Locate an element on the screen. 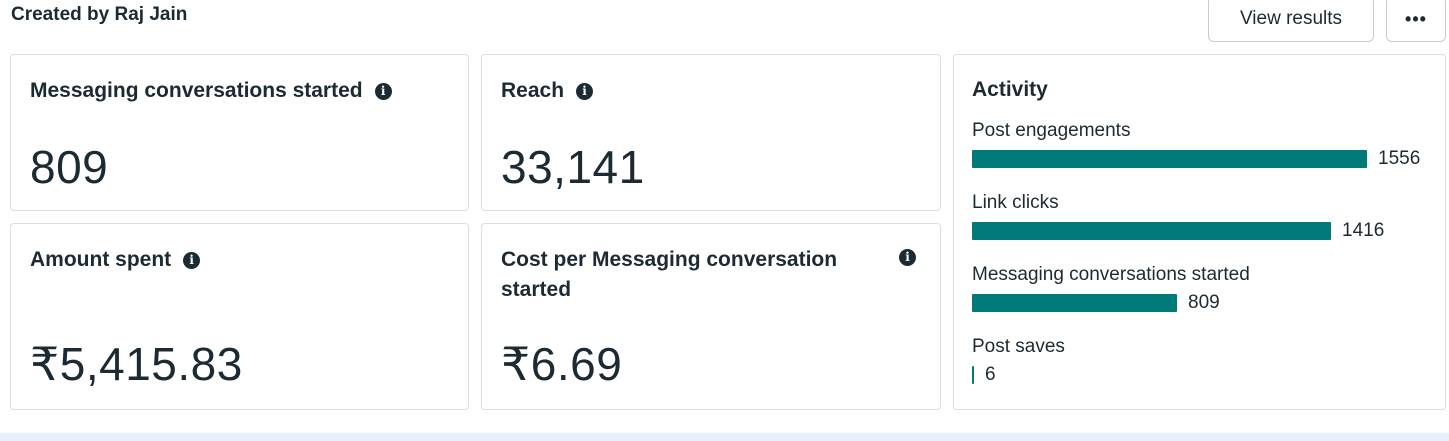 This screenshot has width=1449, height=441. activity-count: 6 is located at coordinates (990, 374).